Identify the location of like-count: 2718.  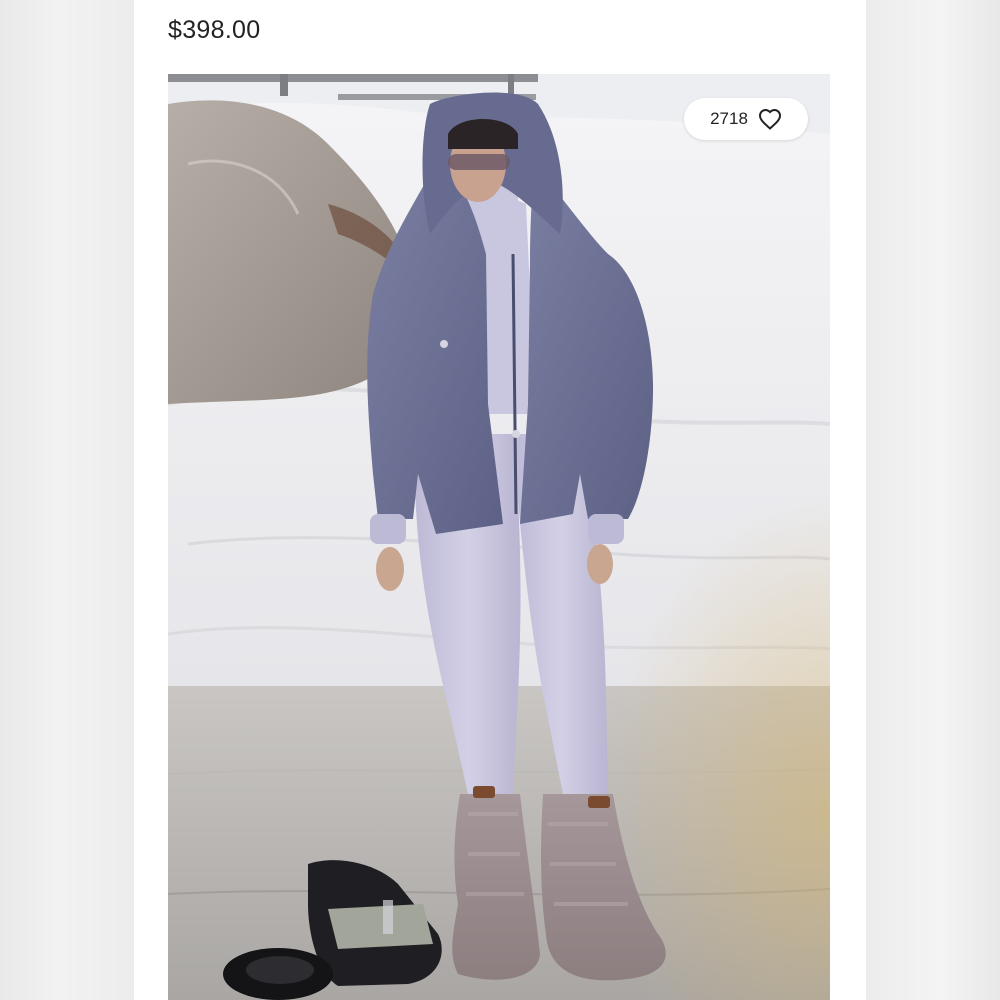
(729, 118).